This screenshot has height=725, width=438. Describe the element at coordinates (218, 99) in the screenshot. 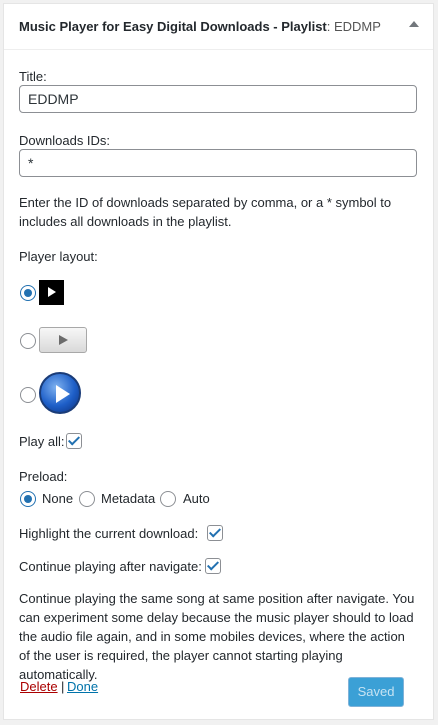

I see `title-input` at that location.